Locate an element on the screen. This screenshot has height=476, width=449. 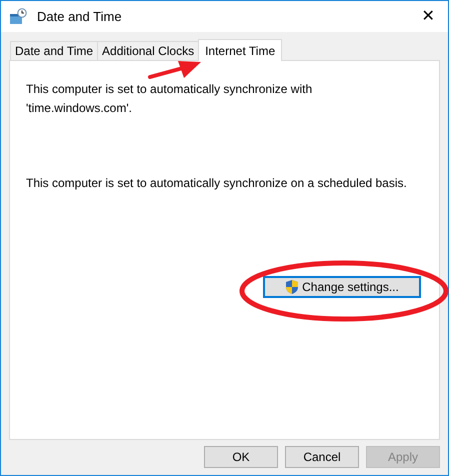
dialog-button: OK is located at coordinates (241, 457).